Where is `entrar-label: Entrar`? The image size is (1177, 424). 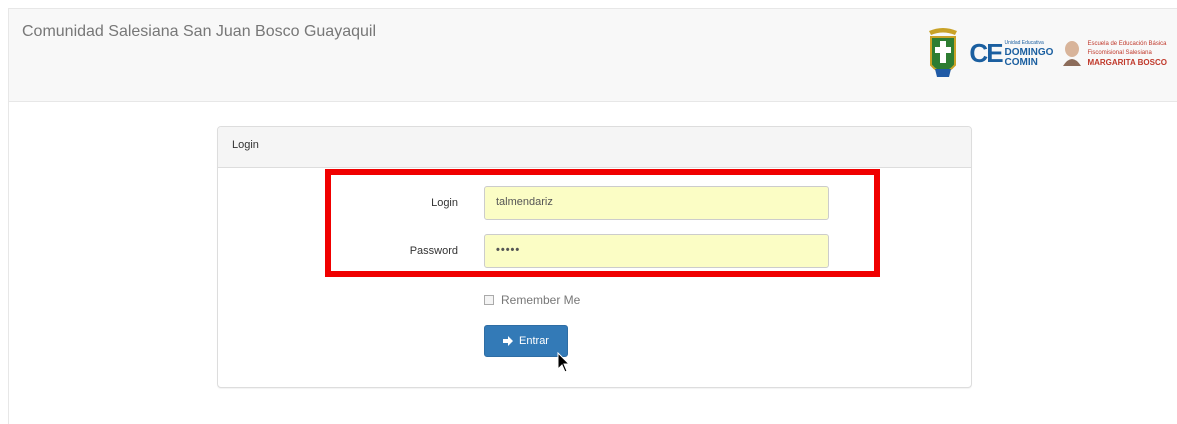 entrar-label: Entrar is located at coordinates (534, 341).